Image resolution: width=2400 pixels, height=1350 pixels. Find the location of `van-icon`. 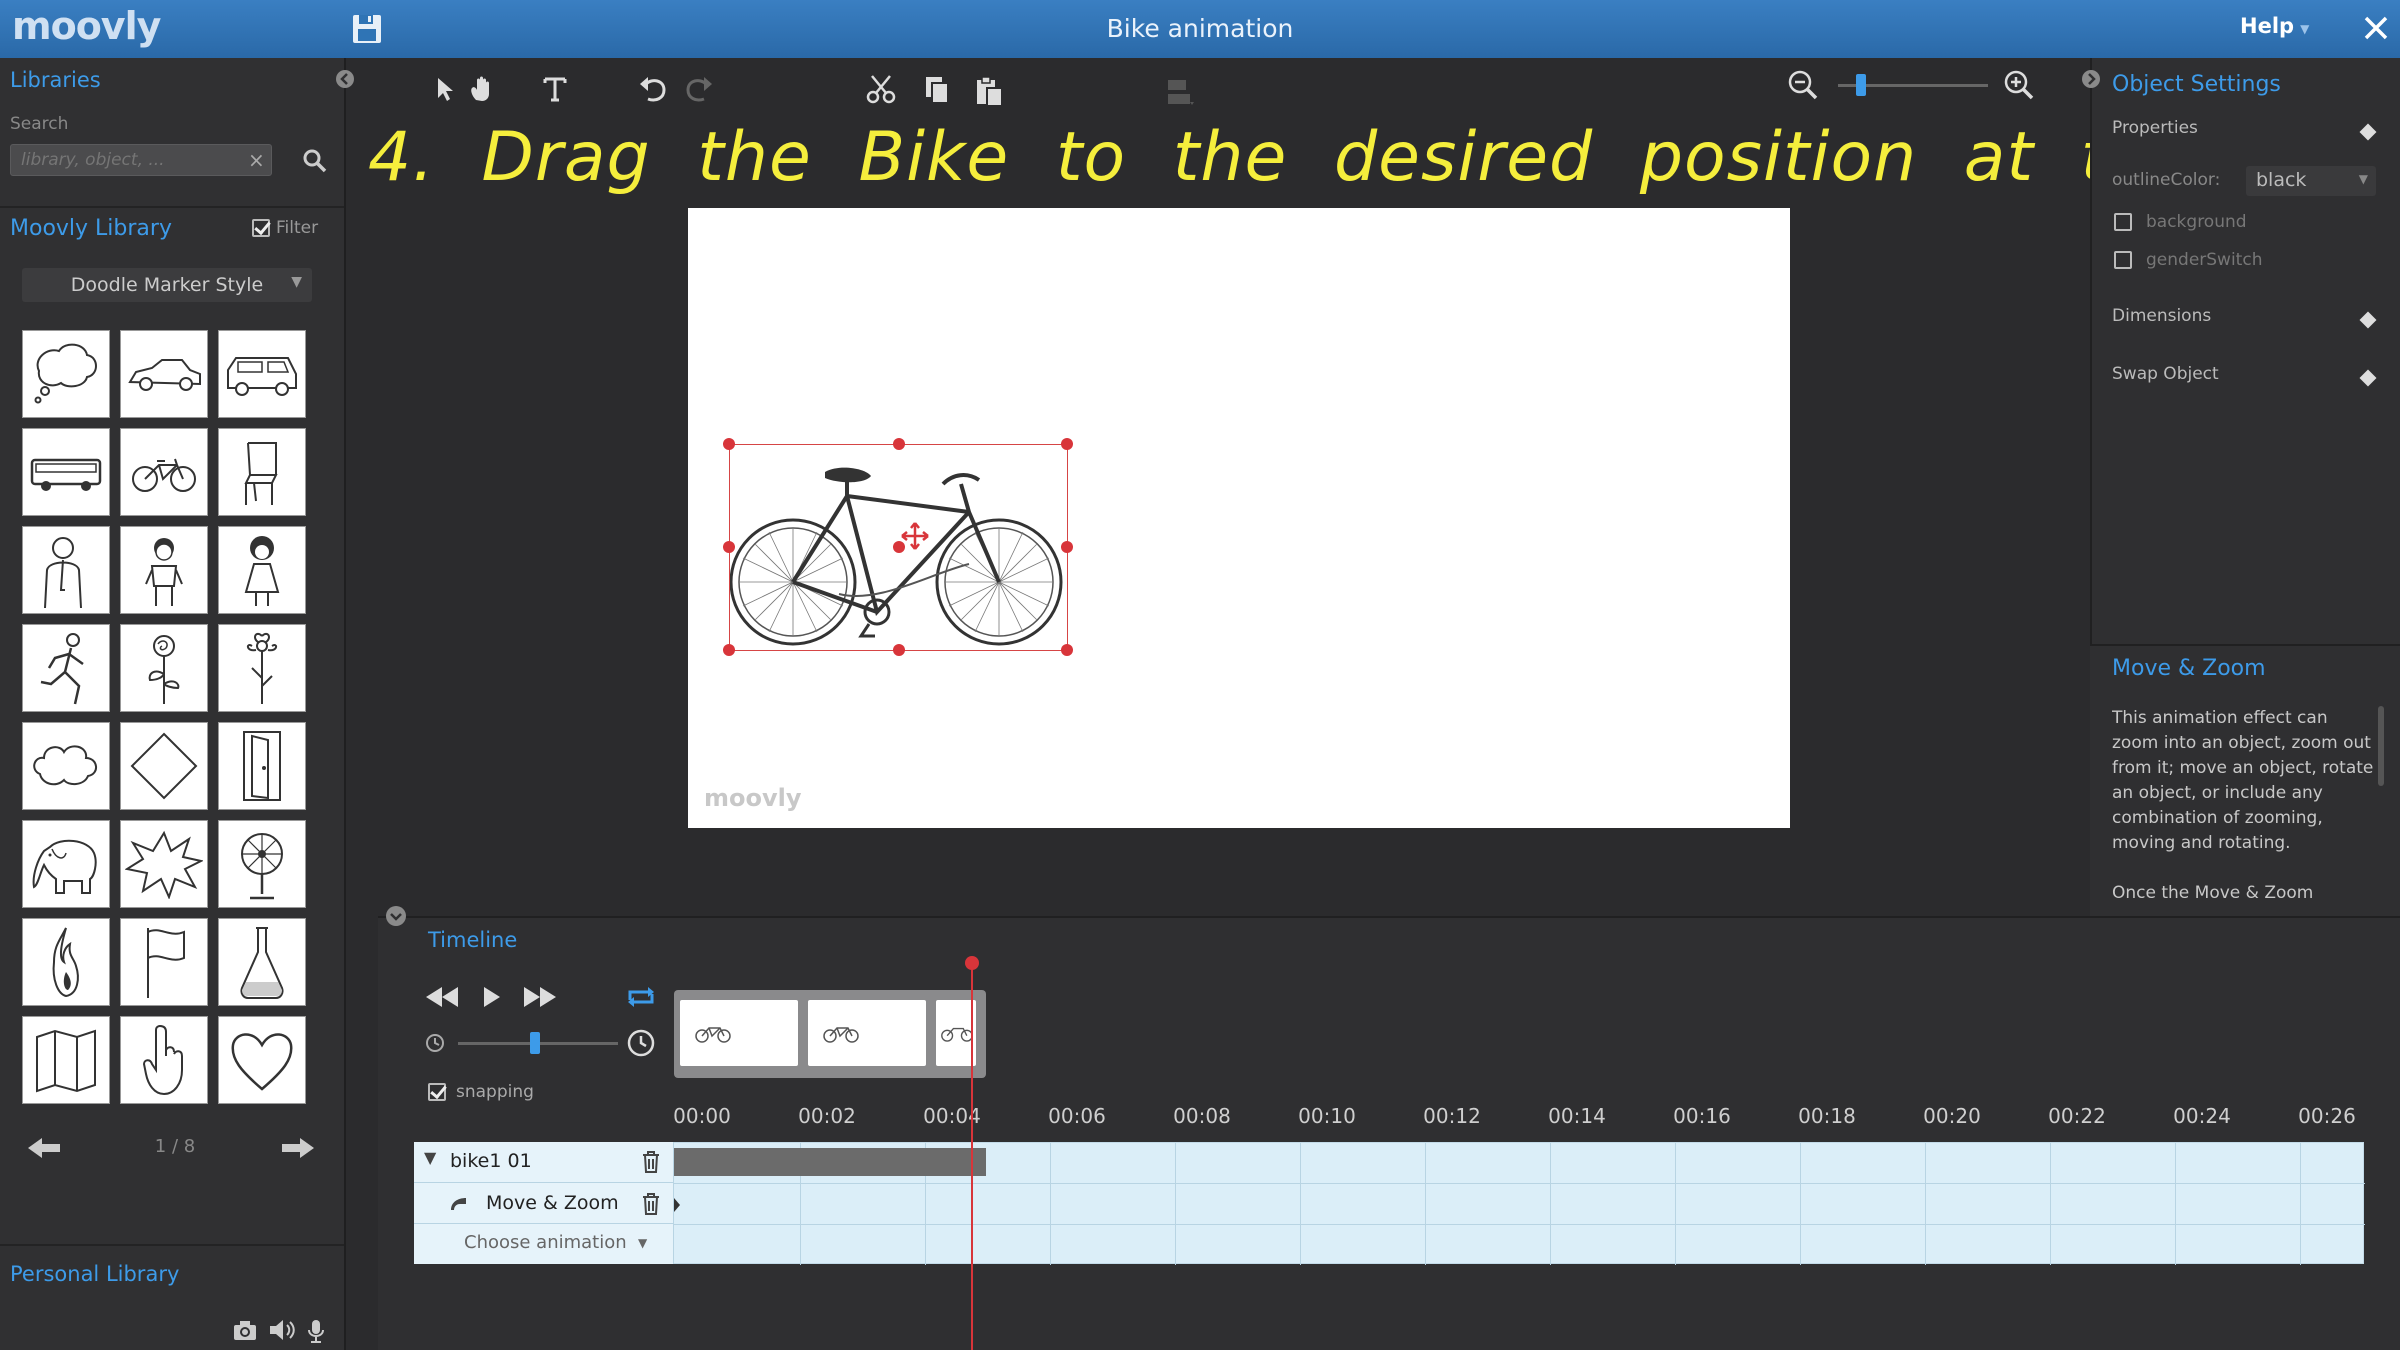

van-icon is located at coordinates (262, 374).